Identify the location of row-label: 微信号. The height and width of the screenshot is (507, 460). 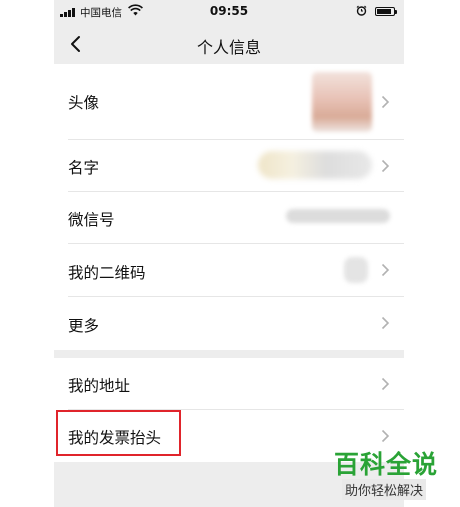
(91, 220).